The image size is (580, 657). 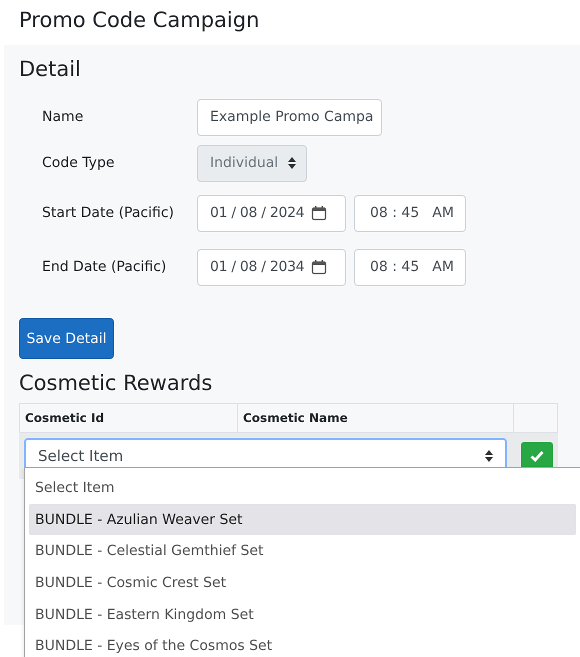 What do you see at coordinates (302, 551) in the screenshot?
I see `dropdown-option: BUNDLE - Celestial Gemthief Set` at bounding box center [302, 551].